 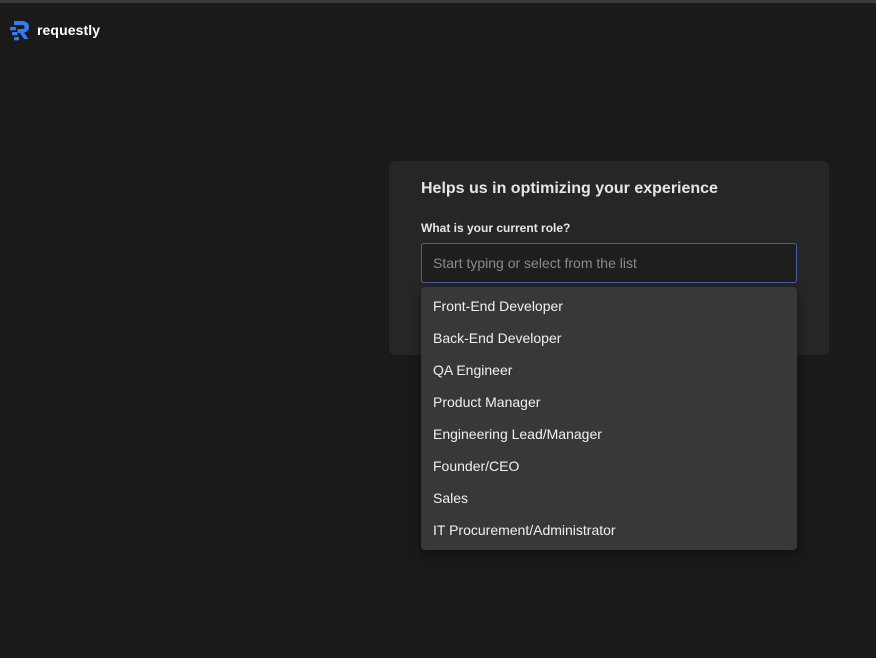 I want to click on window-top-edge, so click(x=438, y=1).